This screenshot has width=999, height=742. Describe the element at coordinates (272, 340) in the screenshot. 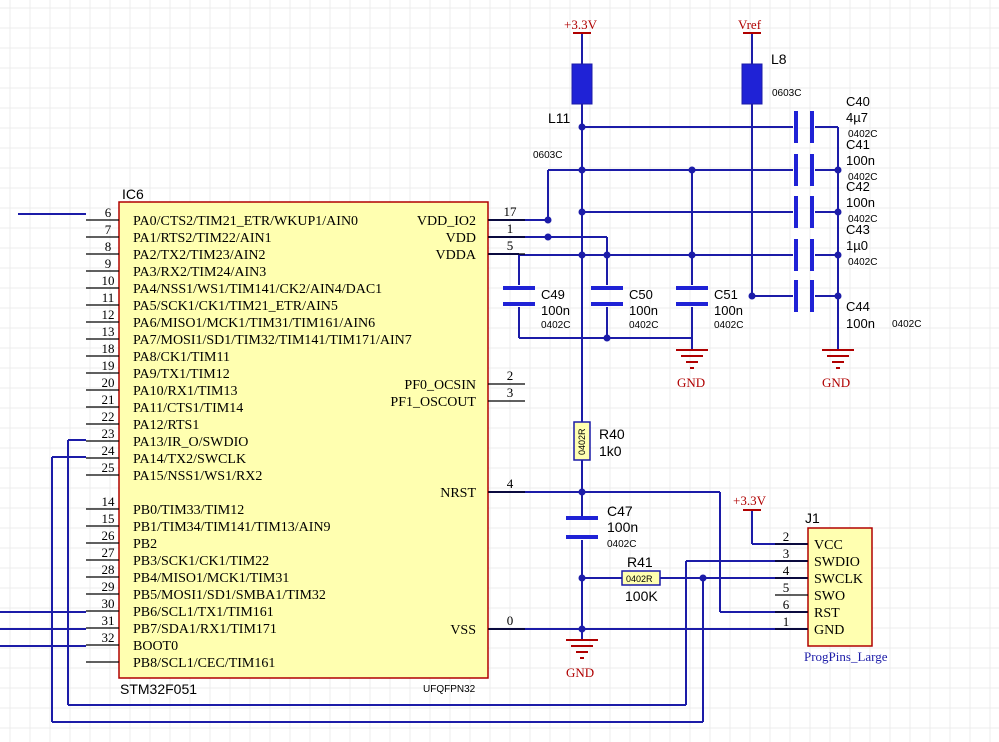

I see `ic6-pin-name: PA7/MOSI1/SD1/TIM32/TIM141/TIM171/AIN7` at that location.